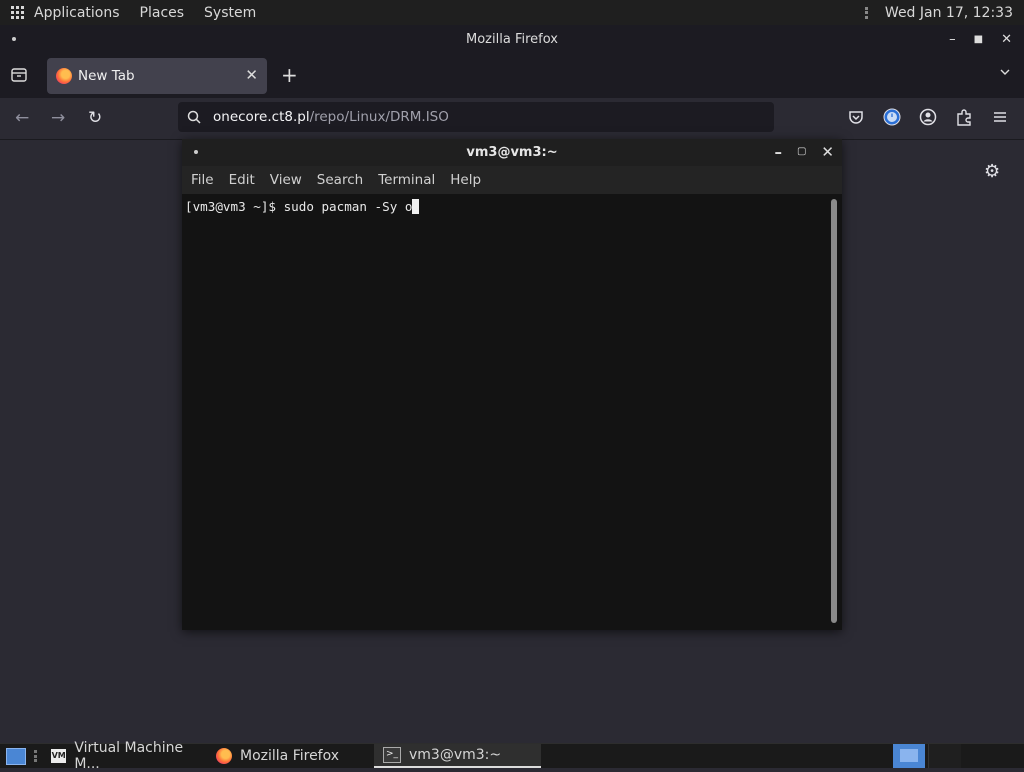  What do you see at coordinates (476, 117) in the screenshot?
I see `url-bar: onecore.ct8.pl/repo/Linux/DRM.ISO` at bounding box center [476, 117].